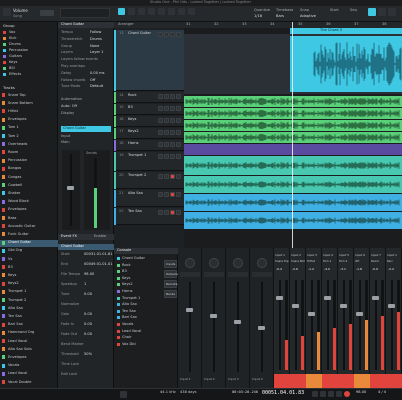  What do you see at coordinates (29, 349) in the screenshot?
I see `track-list-item: Alto Sax Solo` at bounding box center [29, 349].